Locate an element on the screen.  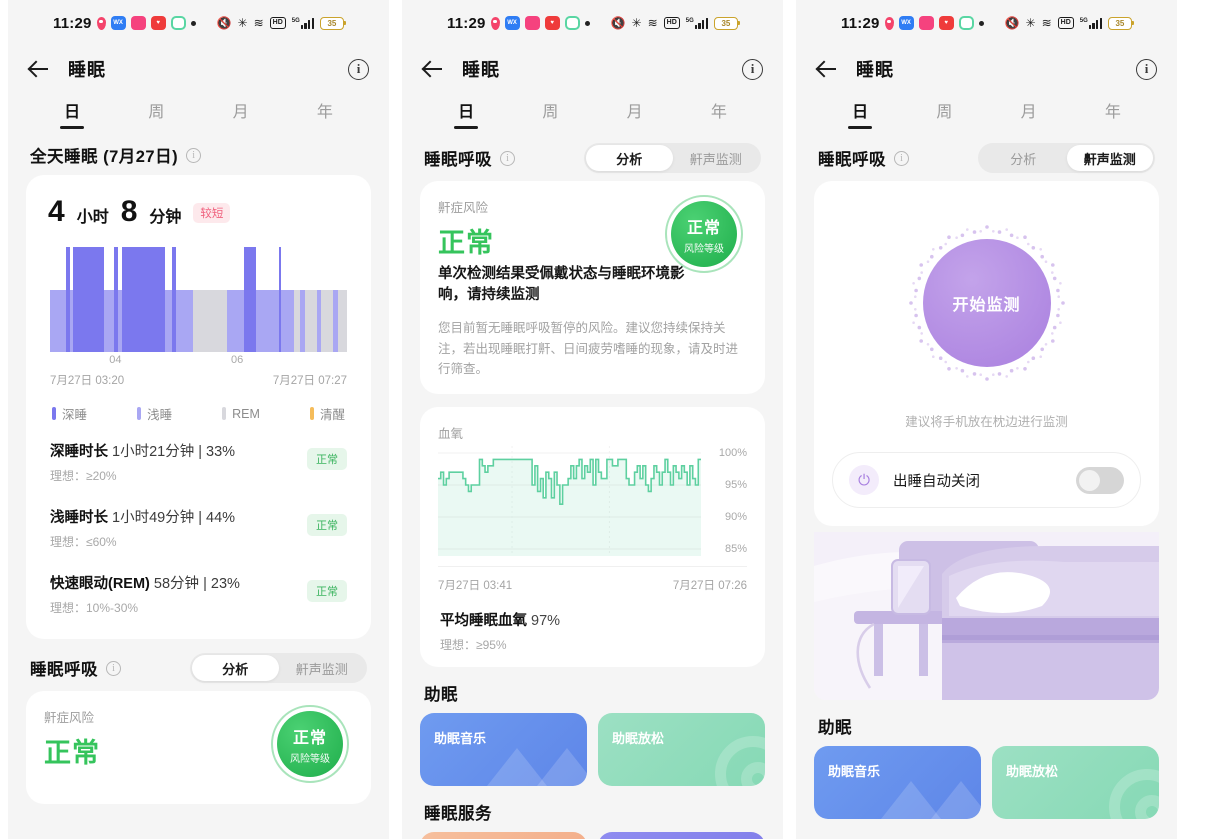
spo2-y-tick: 95% is located at coordinates (735, 484).